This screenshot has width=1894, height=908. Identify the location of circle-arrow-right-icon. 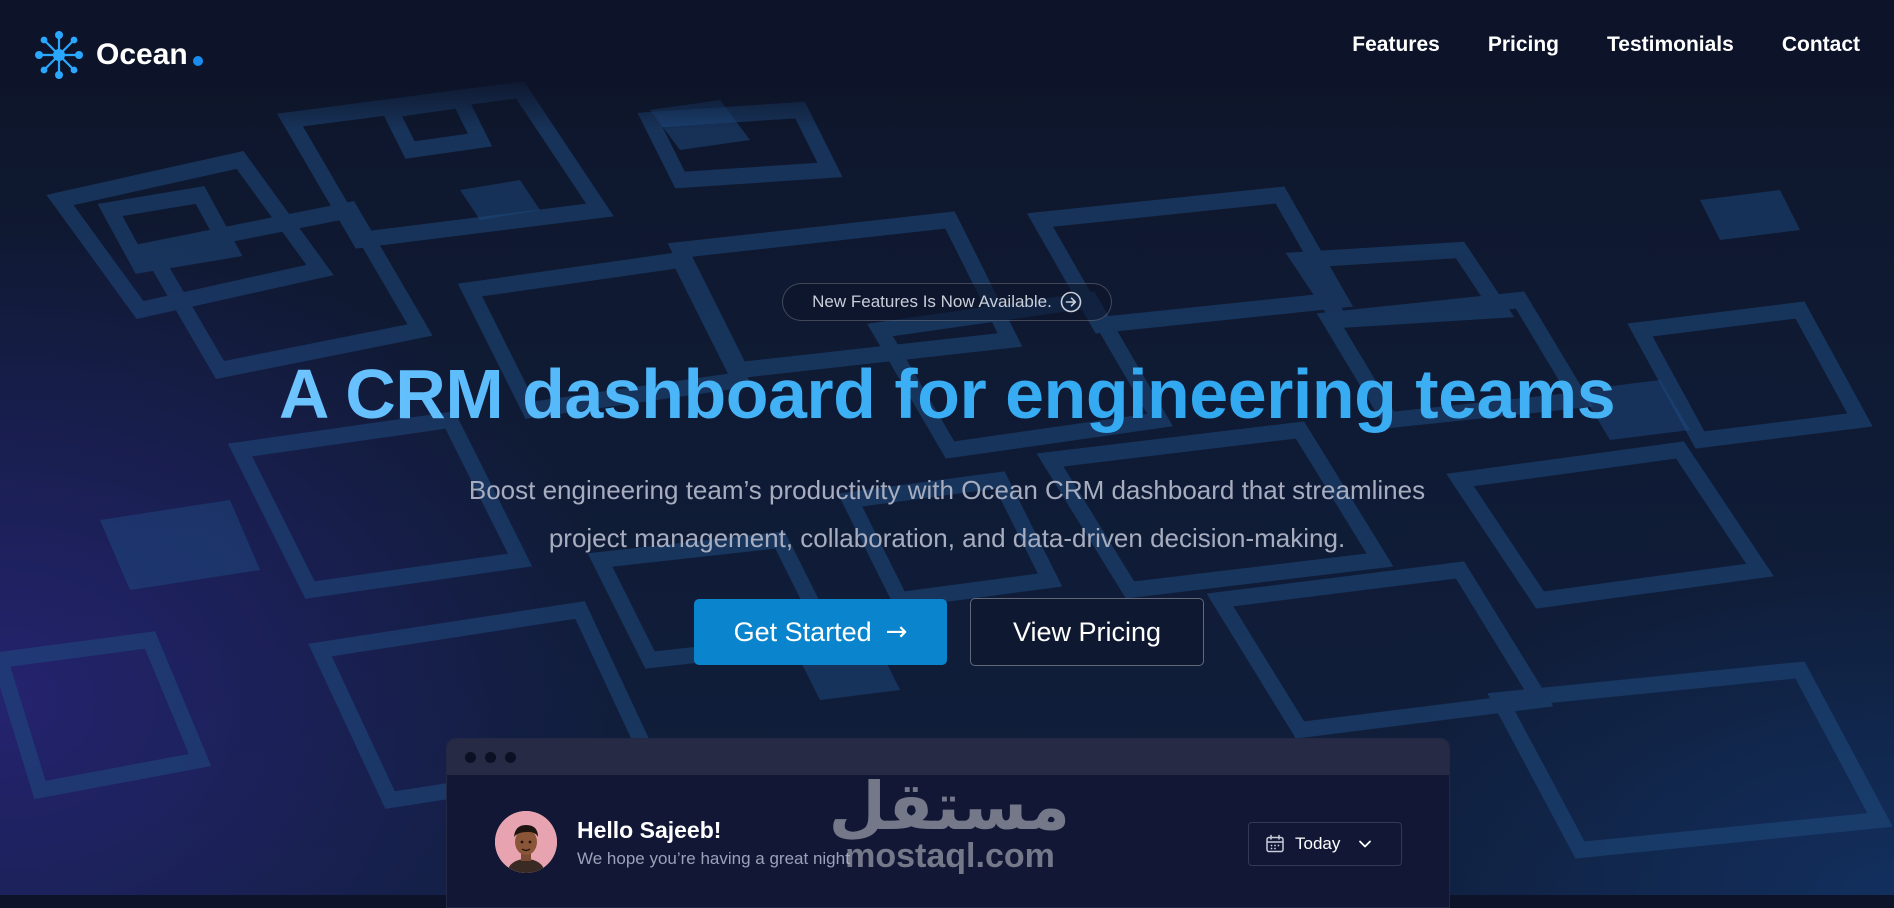
(1071, 302).